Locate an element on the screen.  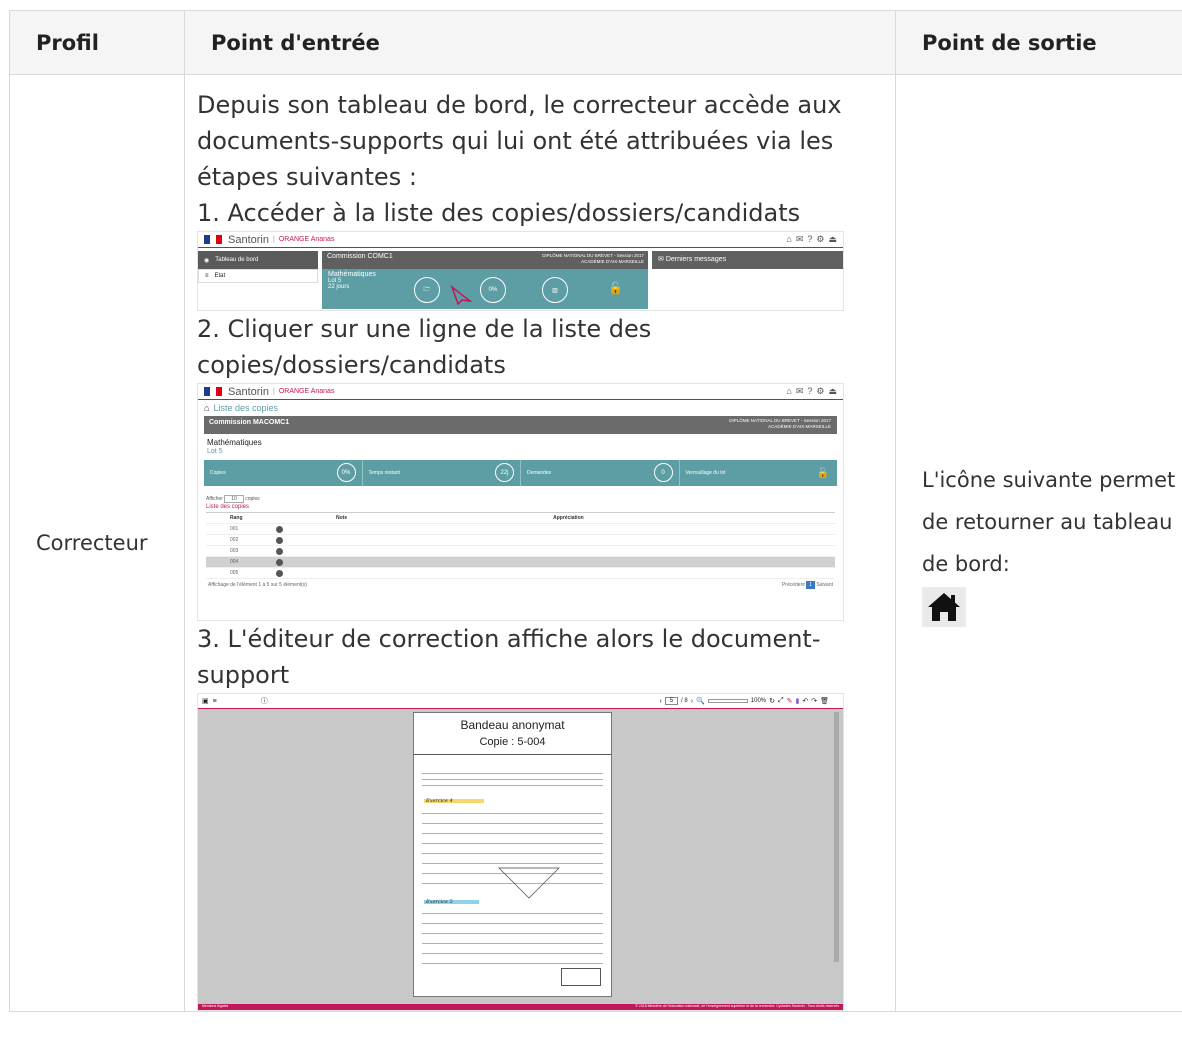
footer-left: Mentions légales is located at coordinates (215, 1006).